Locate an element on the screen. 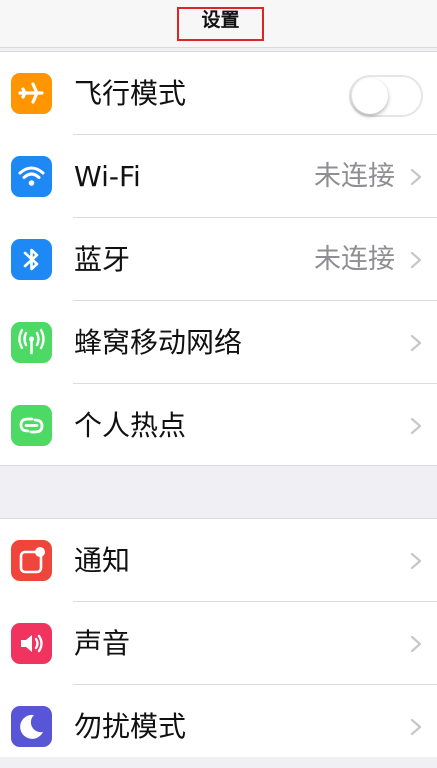 The height and width of the screenshot is (768, 437). settings-row-sounds: 声音 is located at coordinates (218, 643).